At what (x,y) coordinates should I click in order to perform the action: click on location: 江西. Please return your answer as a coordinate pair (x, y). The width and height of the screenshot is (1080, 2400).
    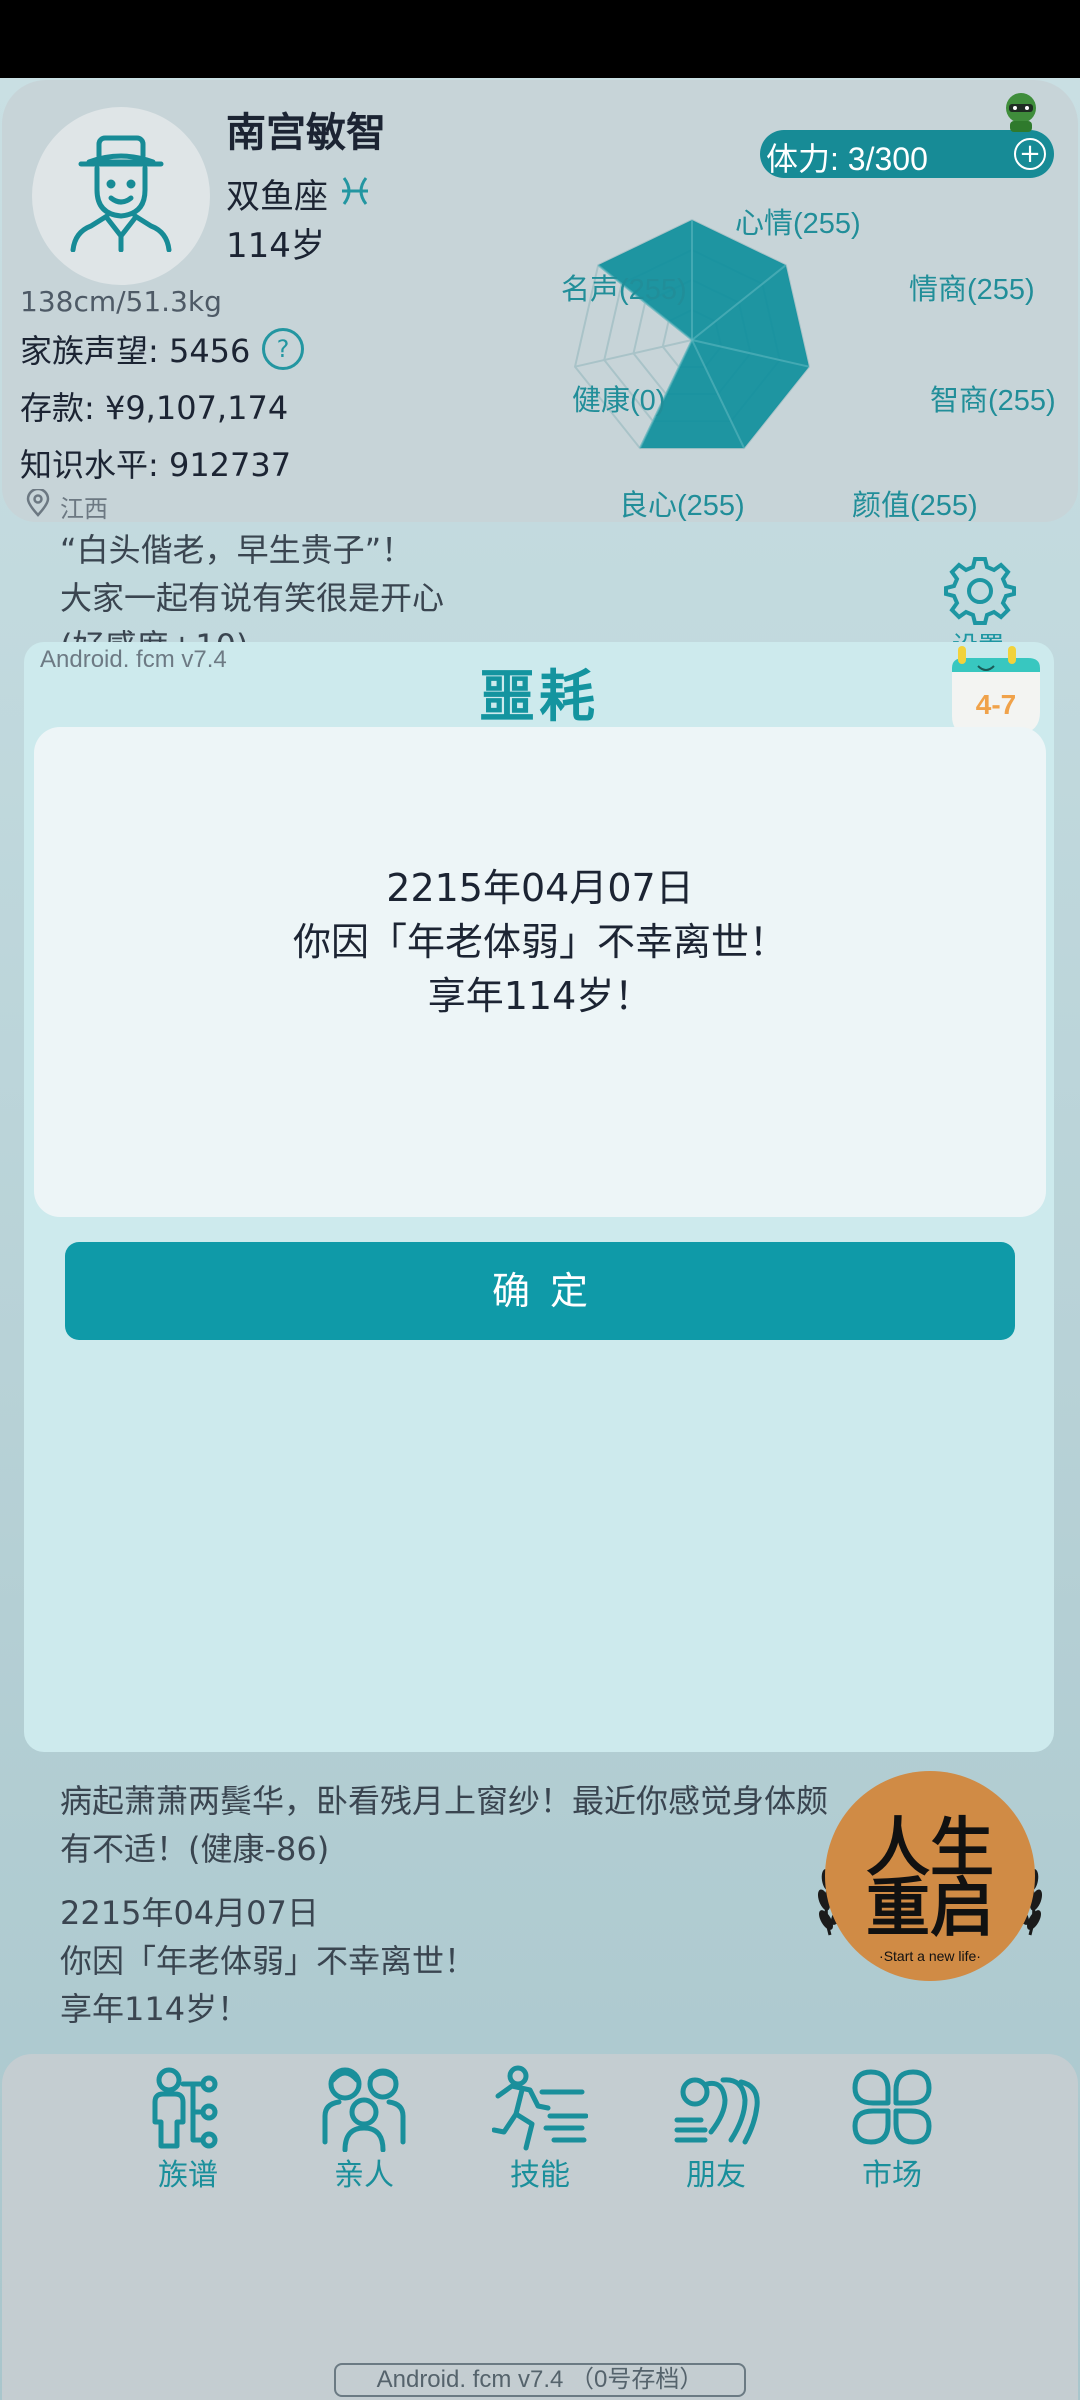
    Looking at the image, I should click on (84, 509).